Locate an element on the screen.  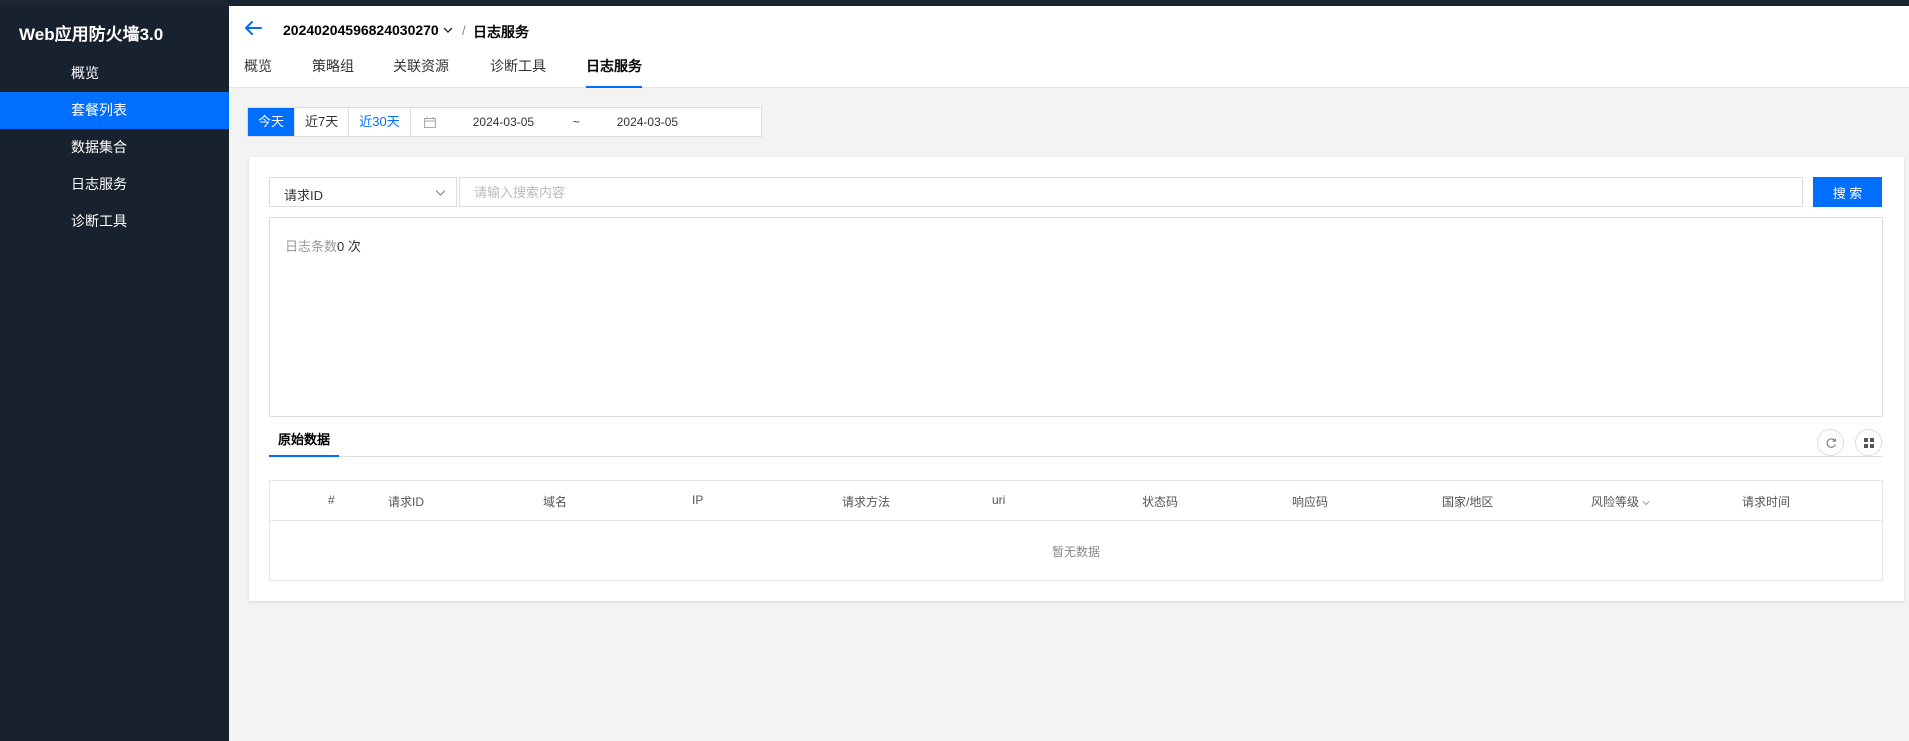
date-start: 2024-03-05 is located at coordinates (503, 122).